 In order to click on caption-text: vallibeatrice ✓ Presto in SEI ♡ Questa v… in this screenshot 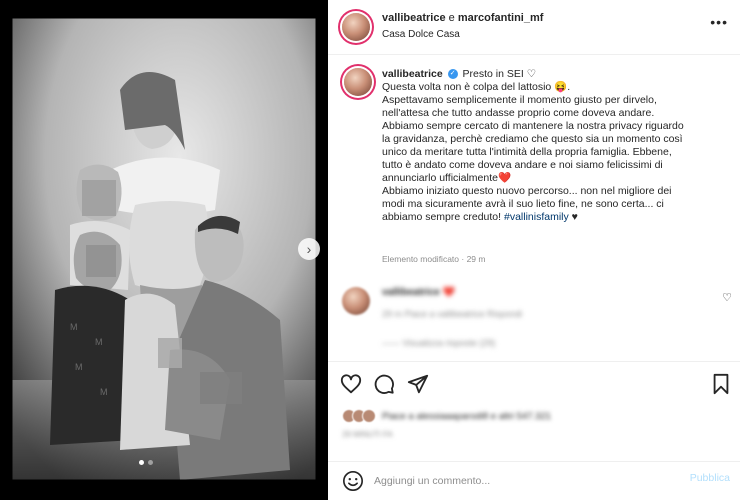, I will do `click(554, 146)`.